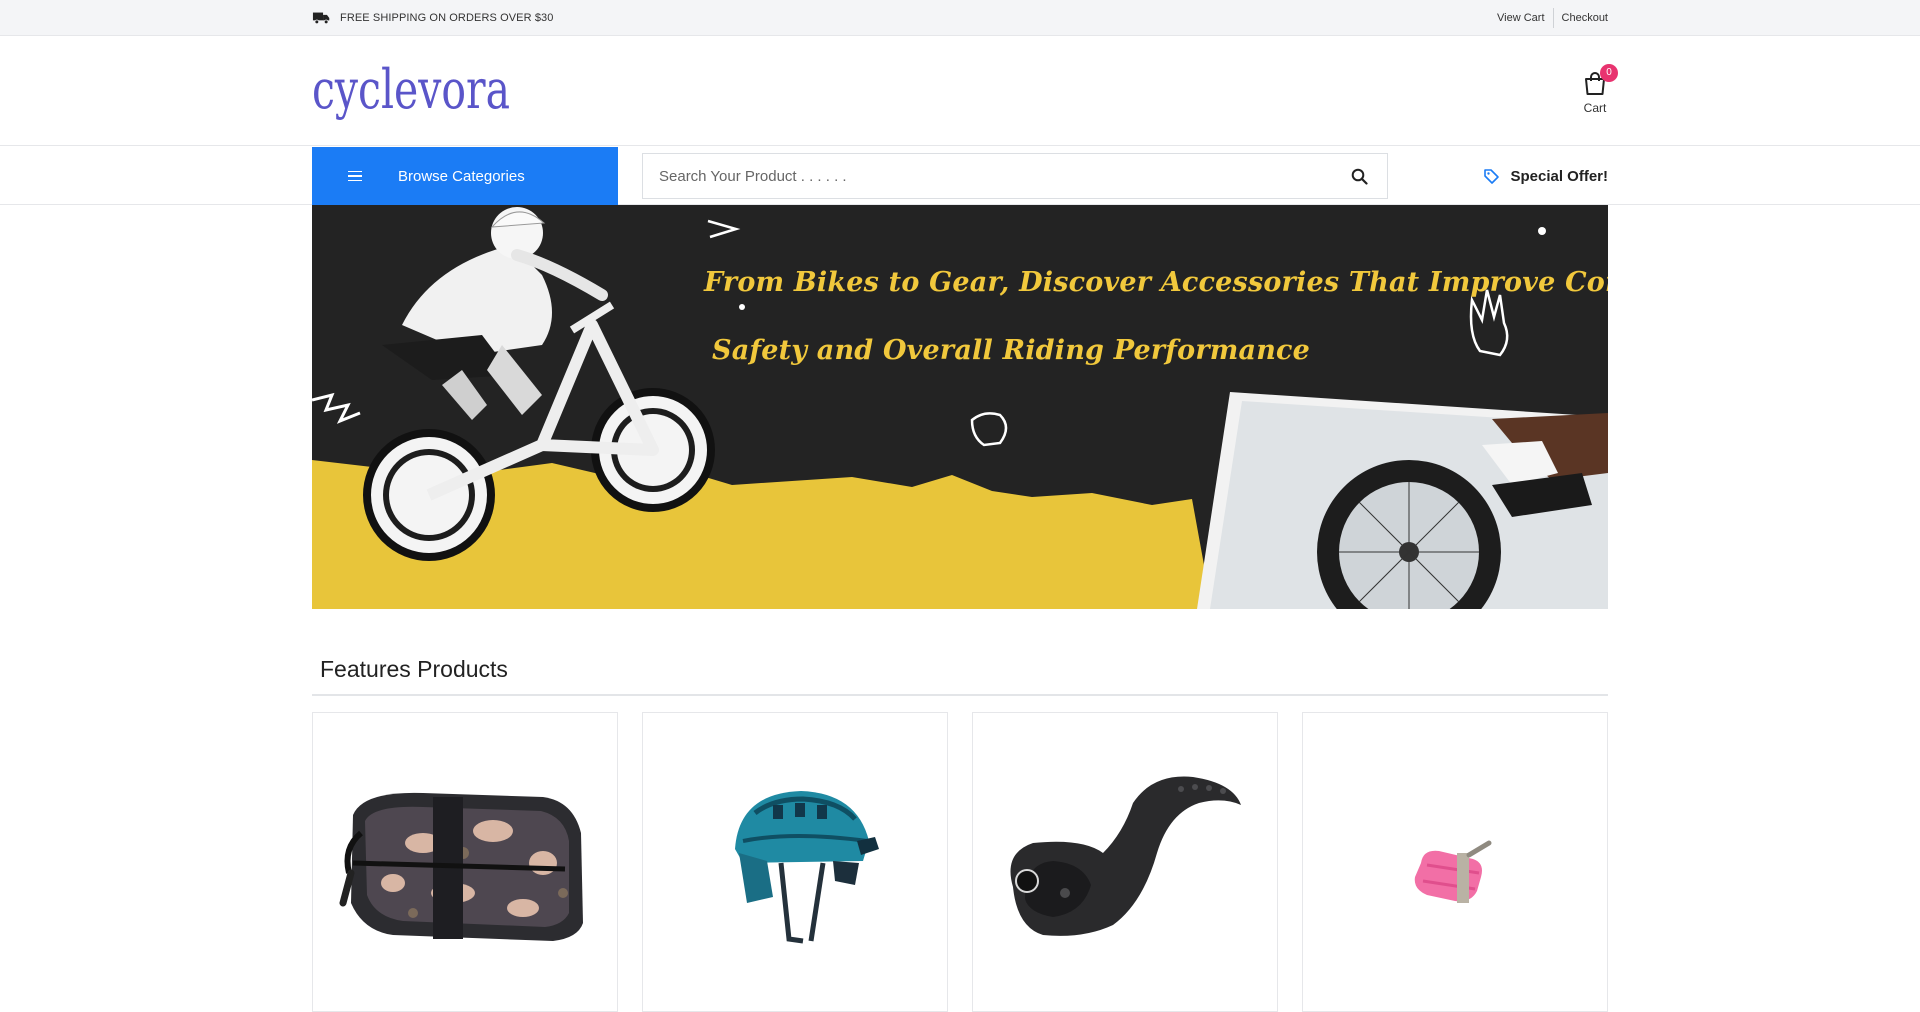 The width and height of the screenshot is (1920, 1012). I want to click on browse-categories-button: Browse Categories, so click(465, 176).